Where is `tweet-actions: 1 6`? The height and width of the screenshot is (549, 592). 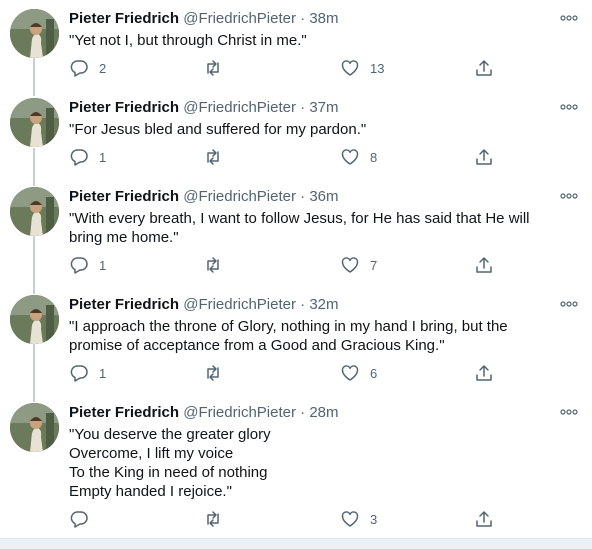
tweet-actions: 1 6 is located at coordinates (284, 373).